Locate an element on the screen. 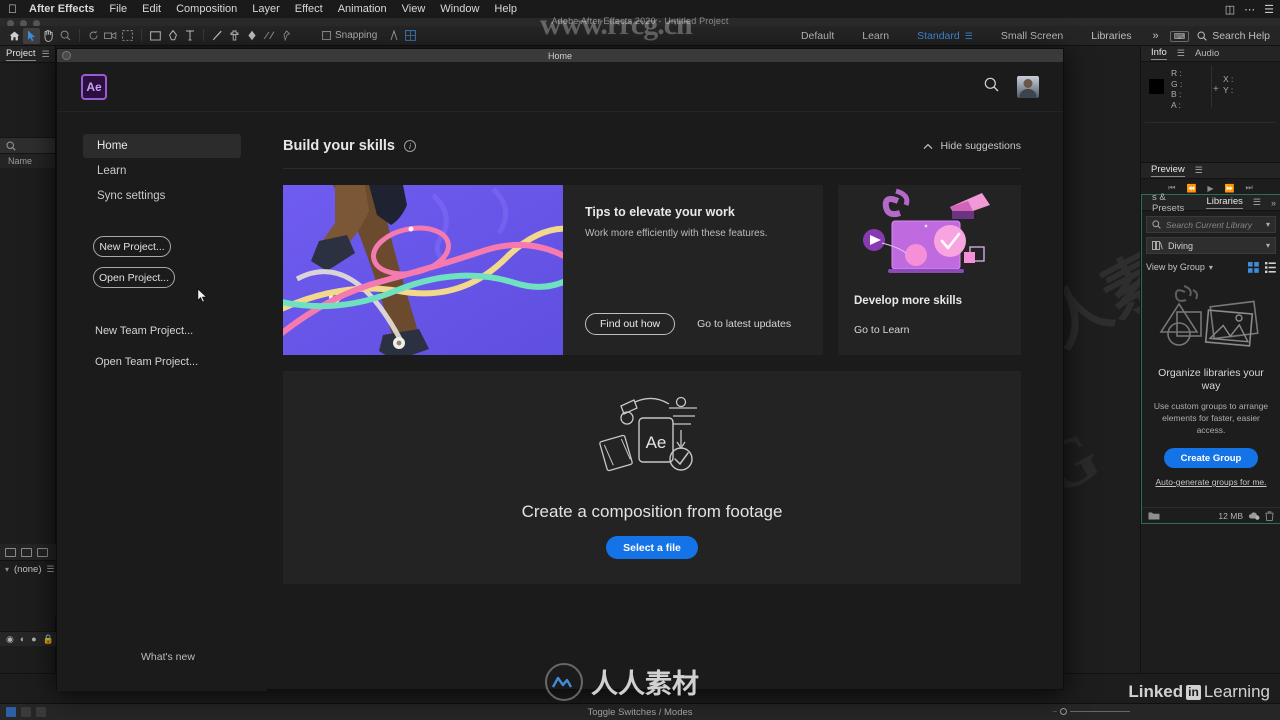 This screenshot has height=720, width=1280. lock-icon: 🔒 is located at coordinates (48, 639).